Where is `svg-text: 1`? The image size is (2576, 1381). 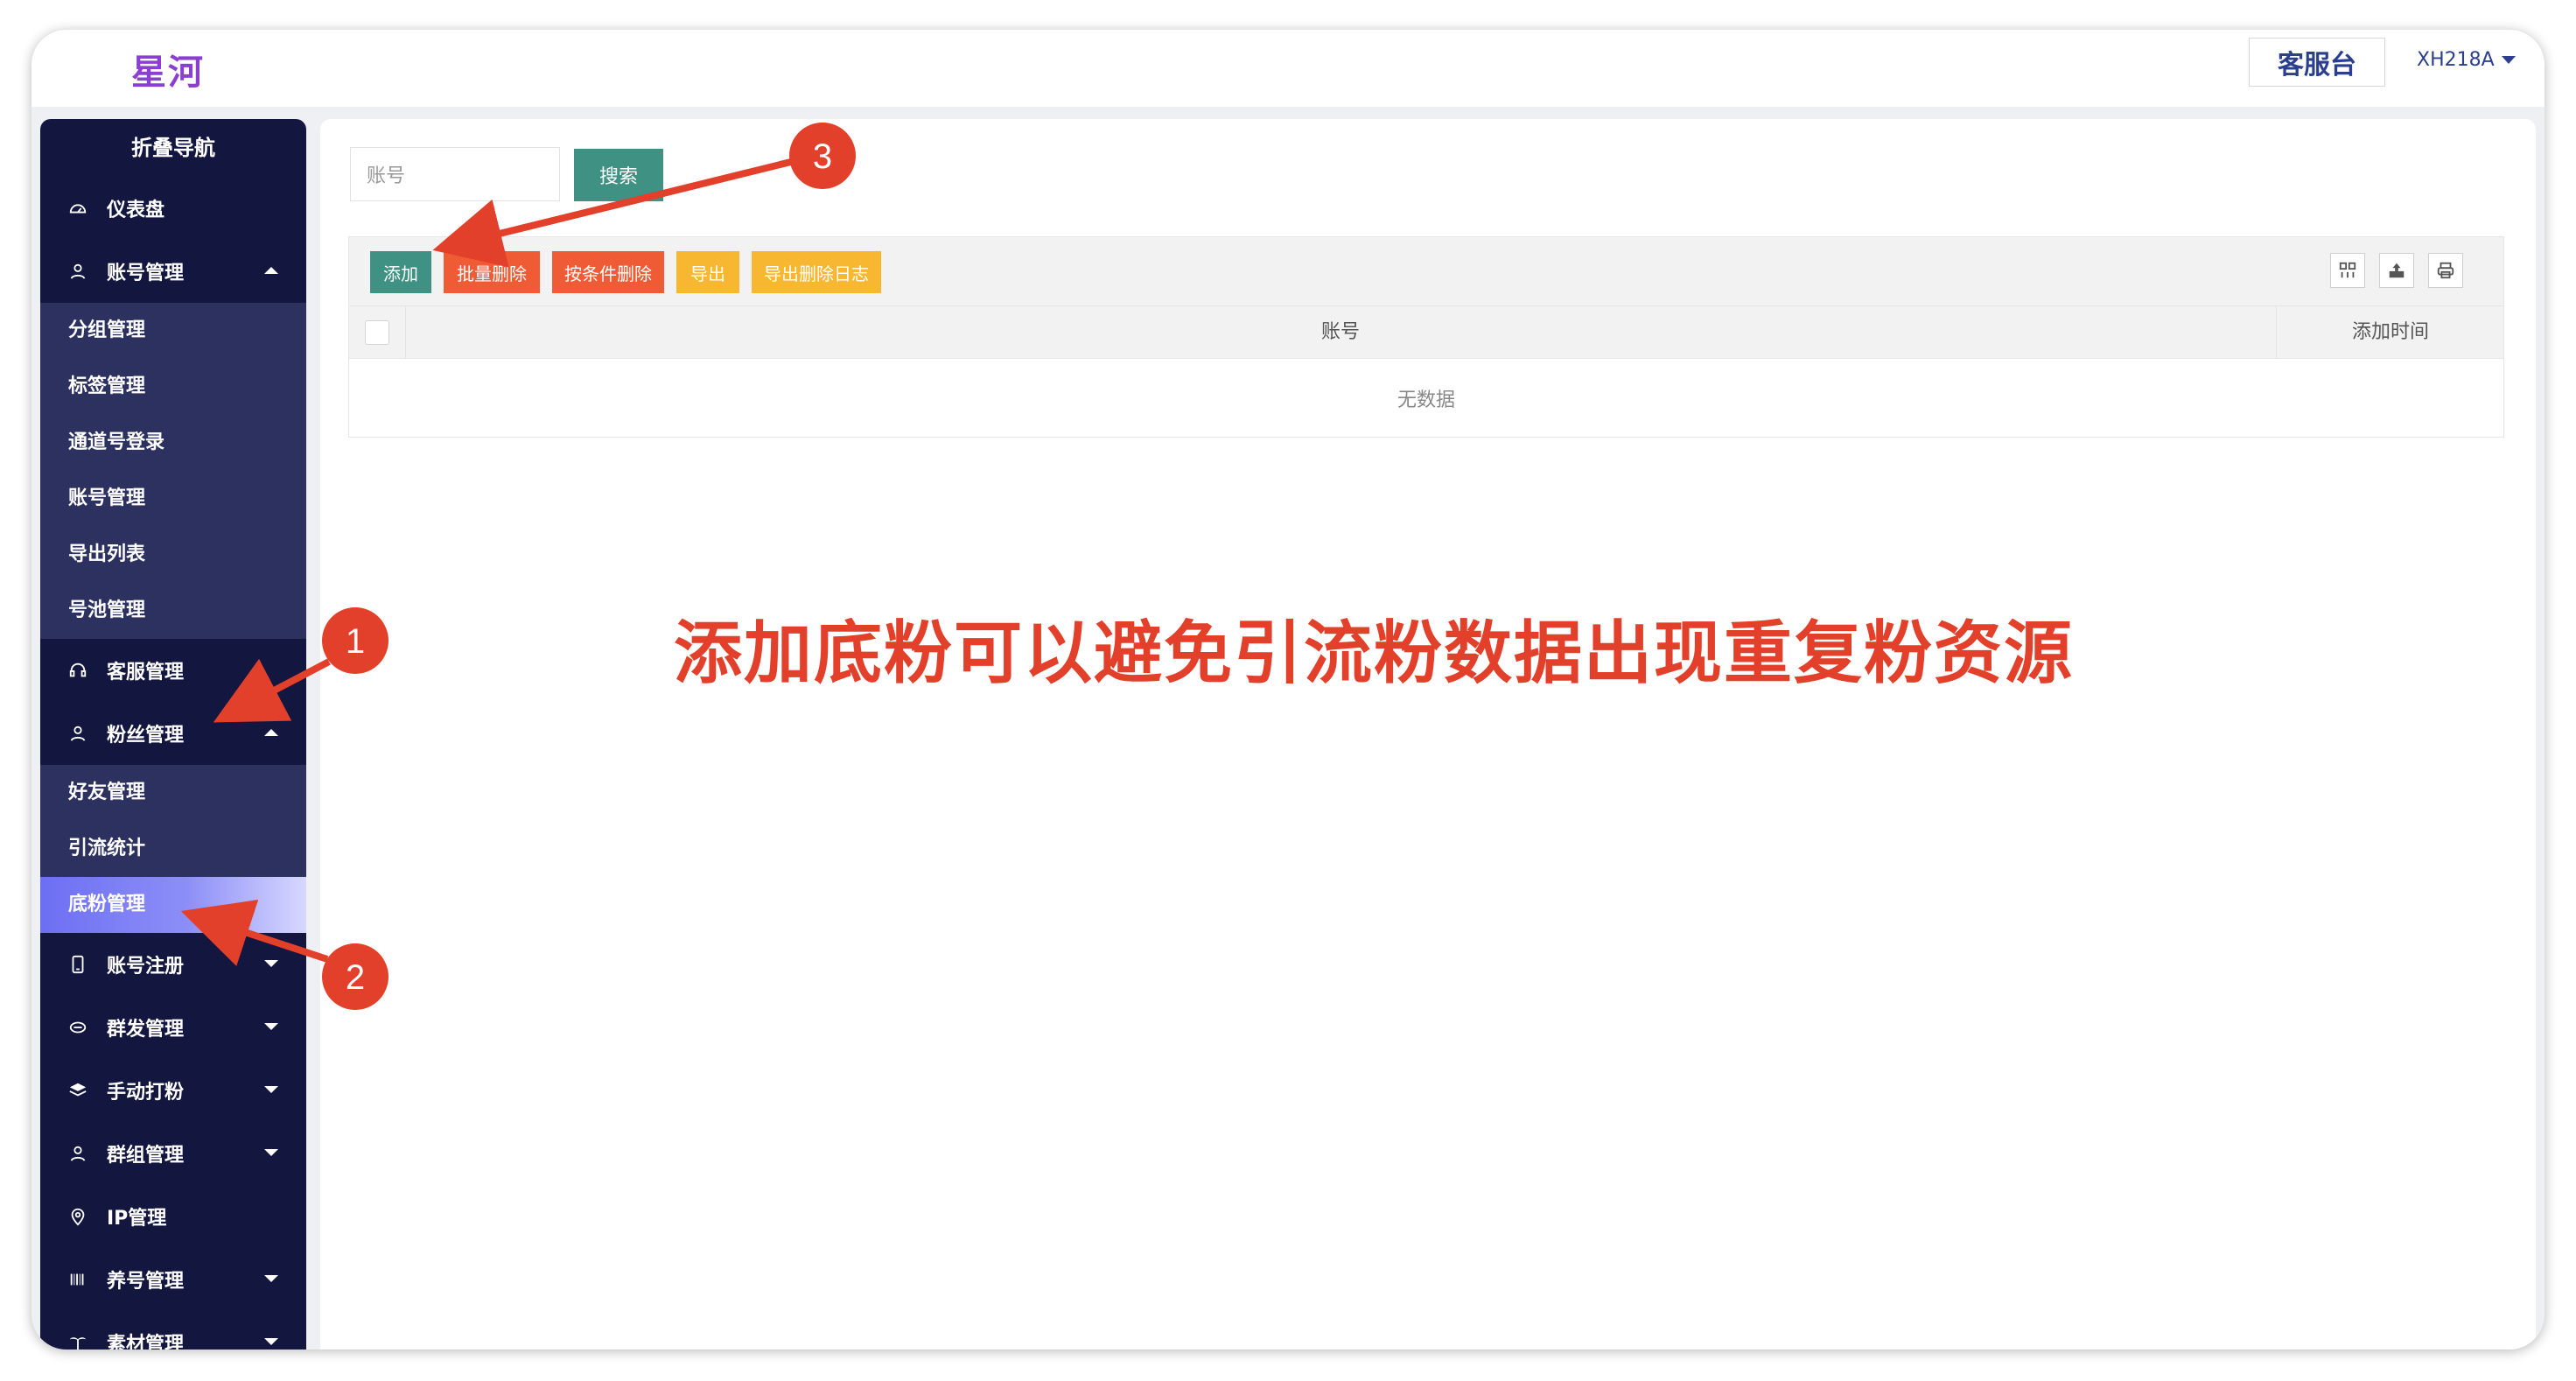 svg-text: 1 is located at coordinates (355, 641).